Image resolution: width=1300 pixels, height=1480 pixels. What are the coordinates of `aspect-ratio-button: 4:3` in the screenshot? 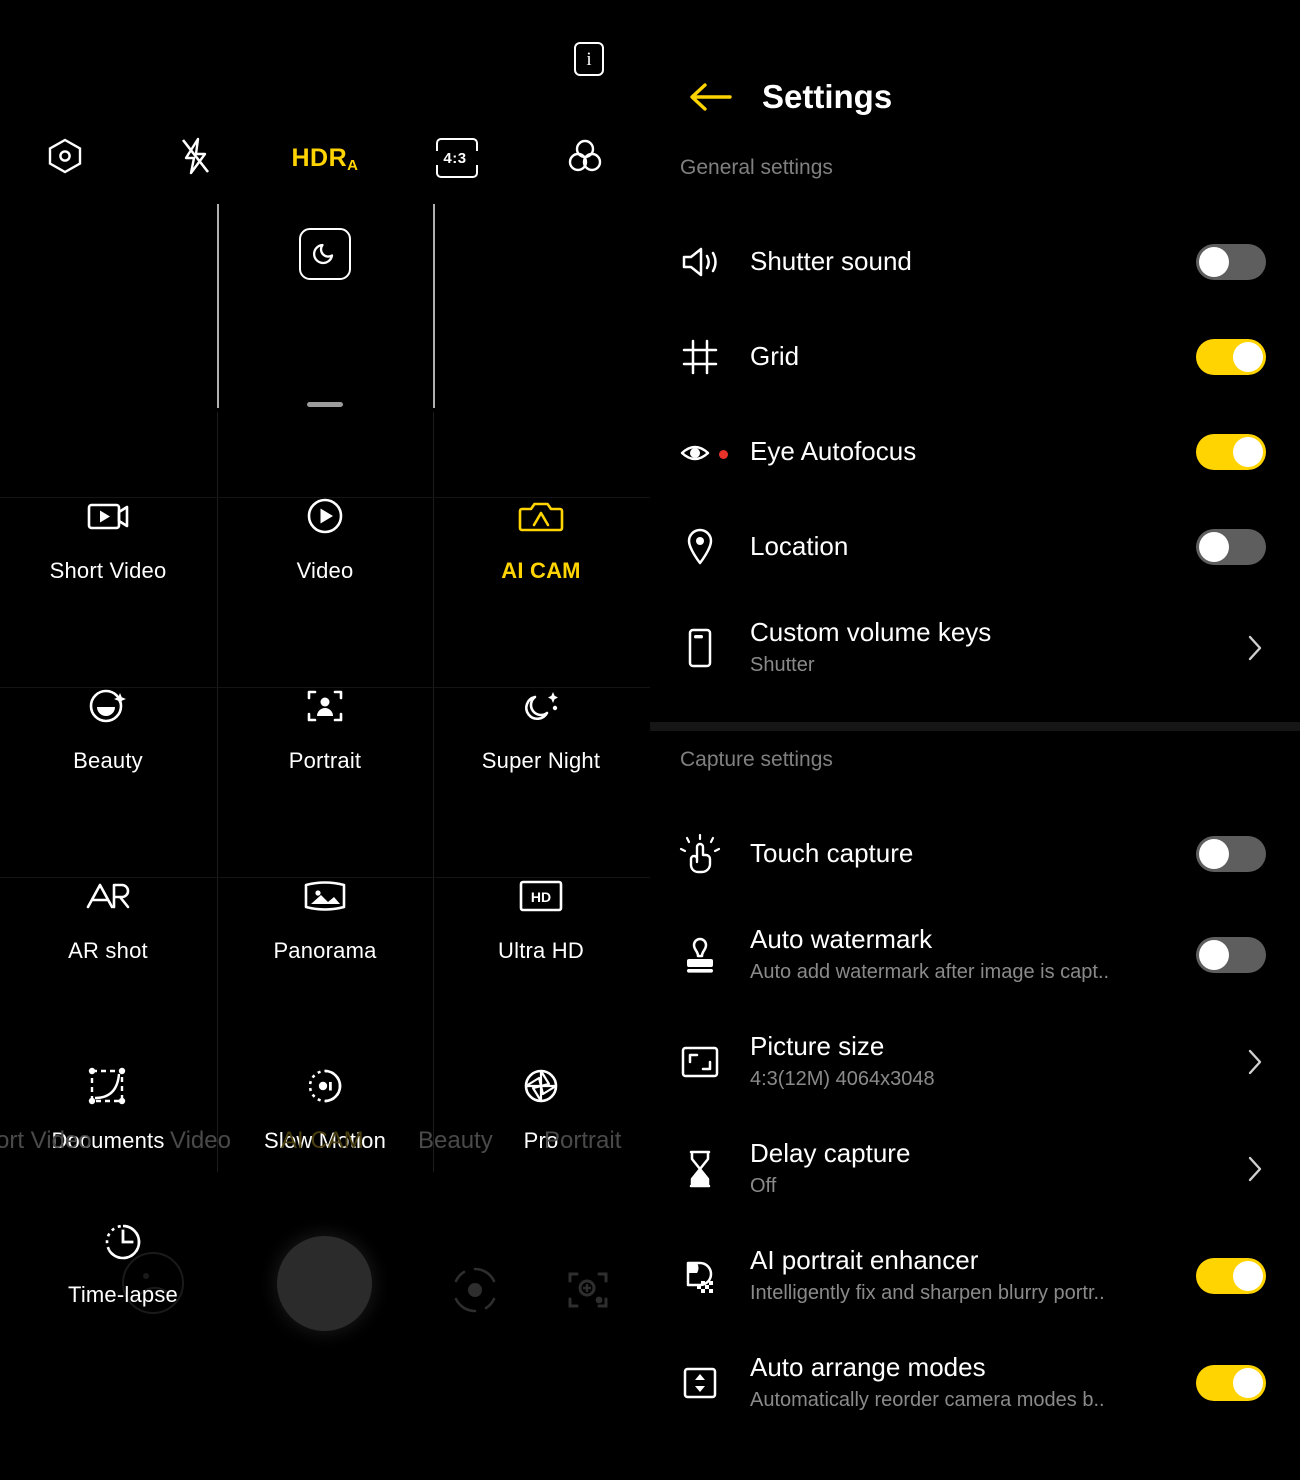 It's located at (455, 158).